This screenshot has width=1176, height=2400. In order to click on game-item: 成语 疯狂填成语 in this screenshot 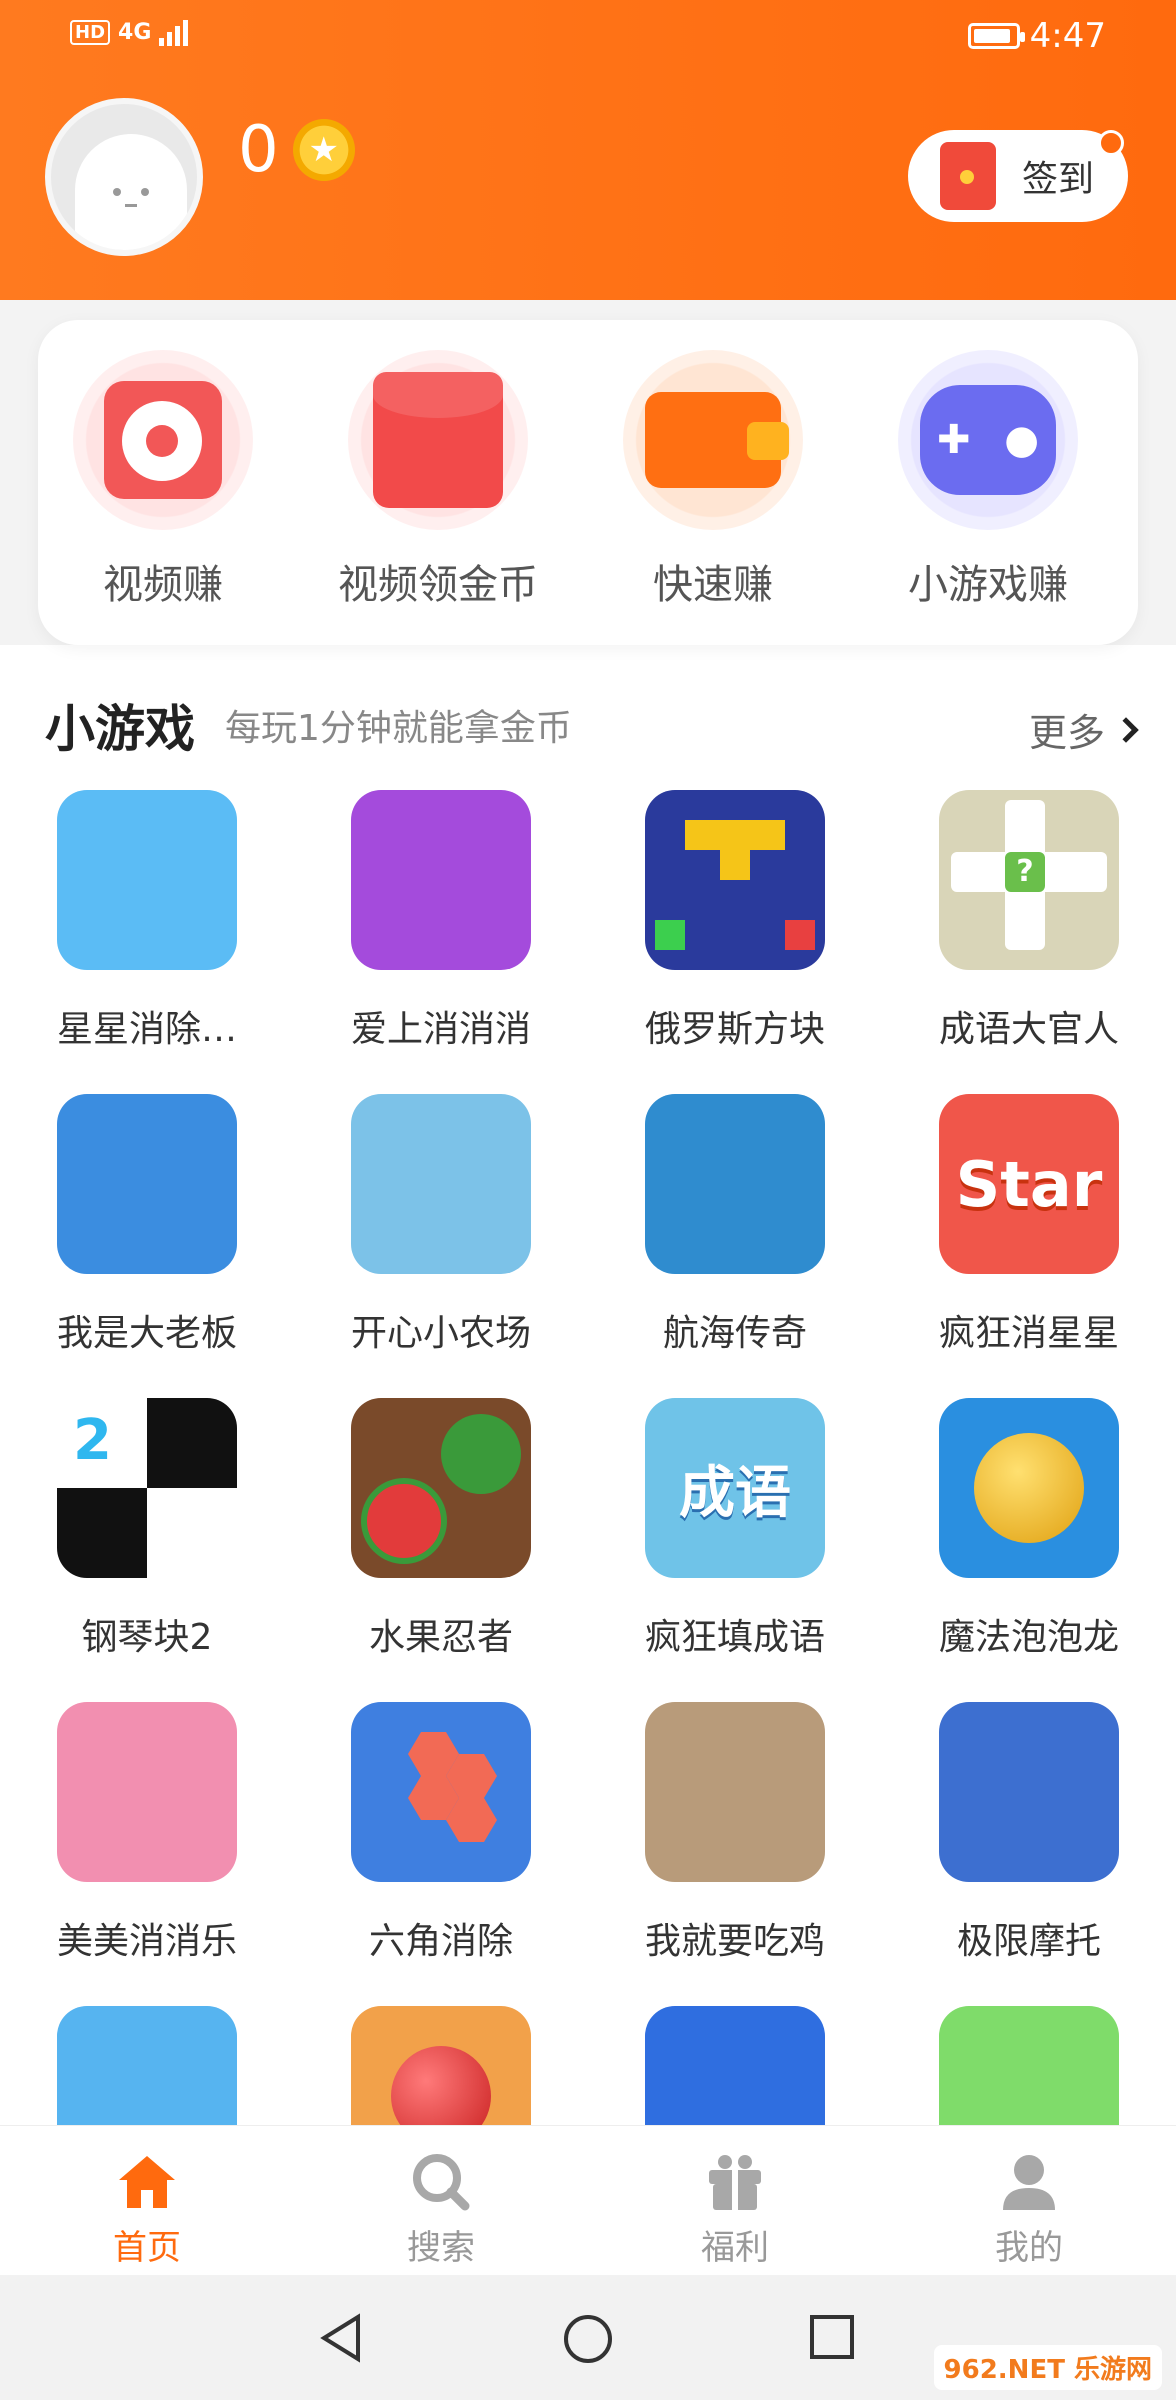, I will do `click(735, 1529)`.